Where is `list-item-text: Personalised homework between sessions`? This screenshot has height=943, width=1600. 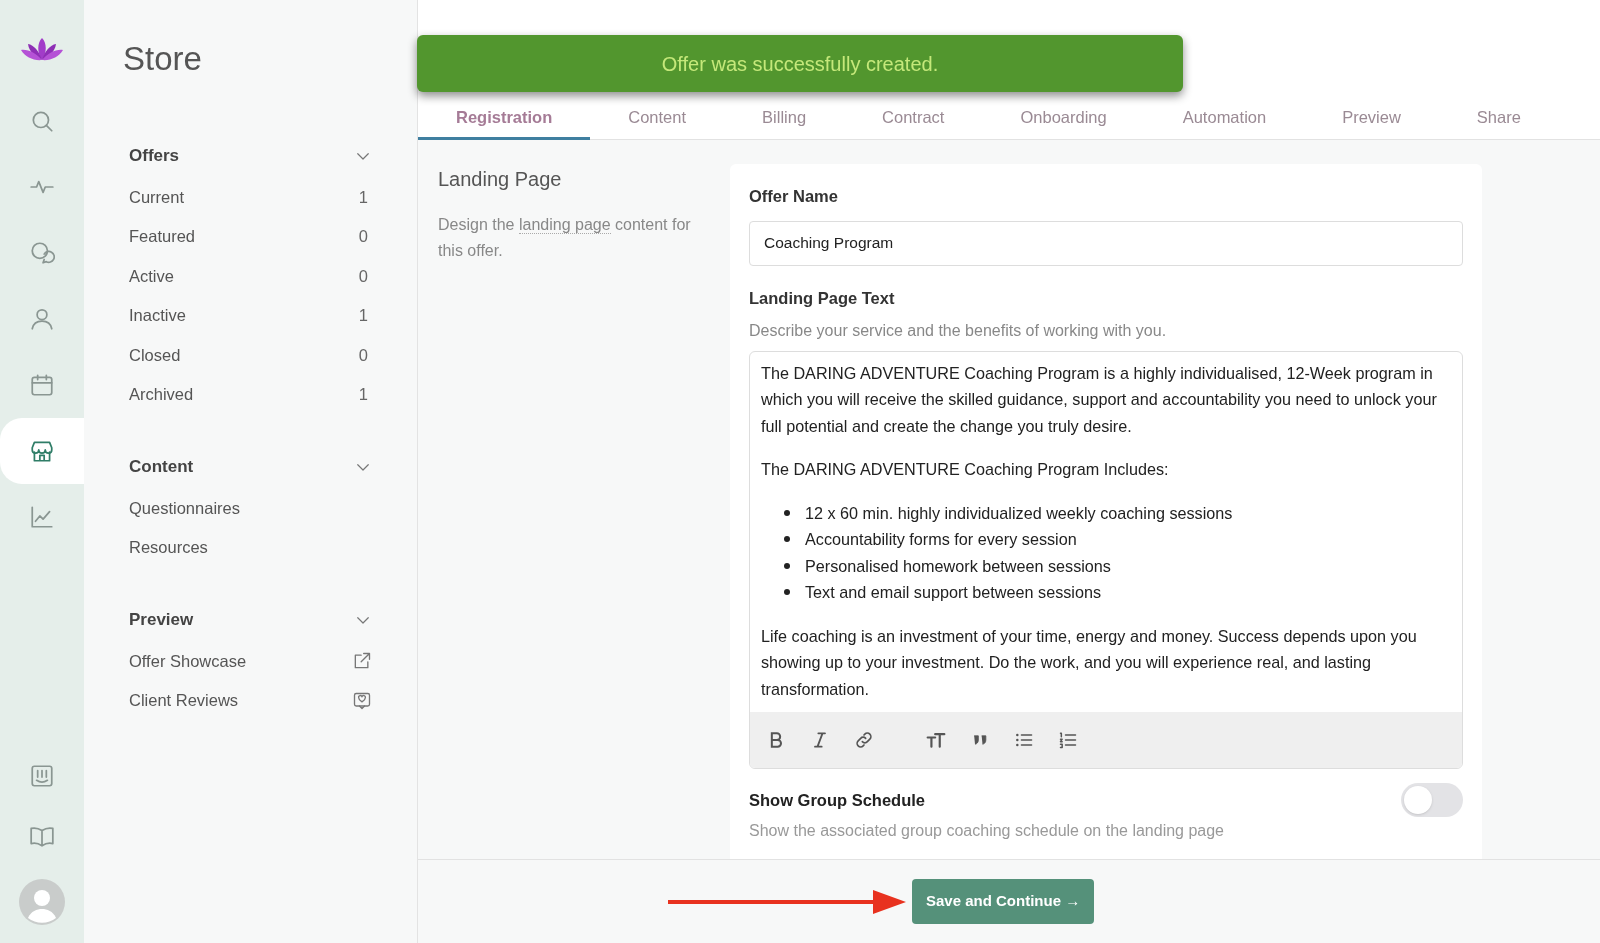 list-item-text: Personalised homework between sessions is located at coordinates (958, 566).